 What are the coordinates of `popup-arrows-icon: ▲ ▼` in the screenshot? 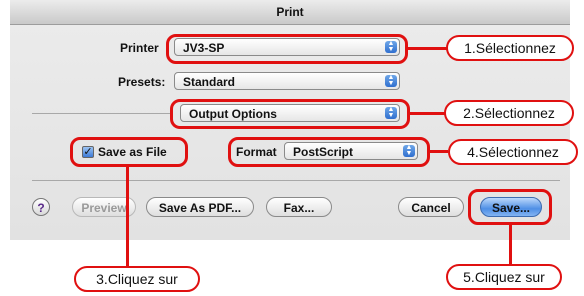 It's located at (391, 80).